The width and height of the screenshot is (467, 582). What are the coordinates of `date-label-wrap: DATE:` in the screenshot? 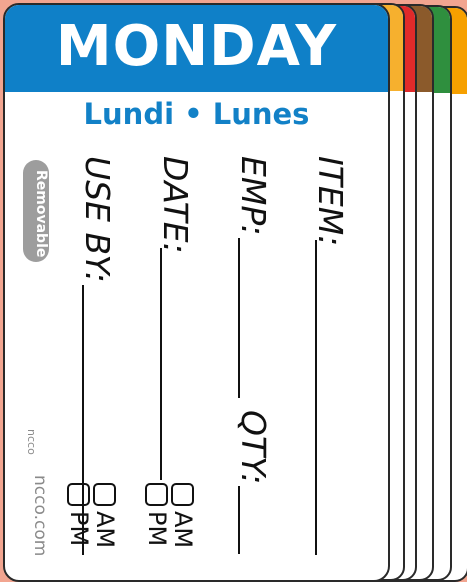 It's located at (175, 205).